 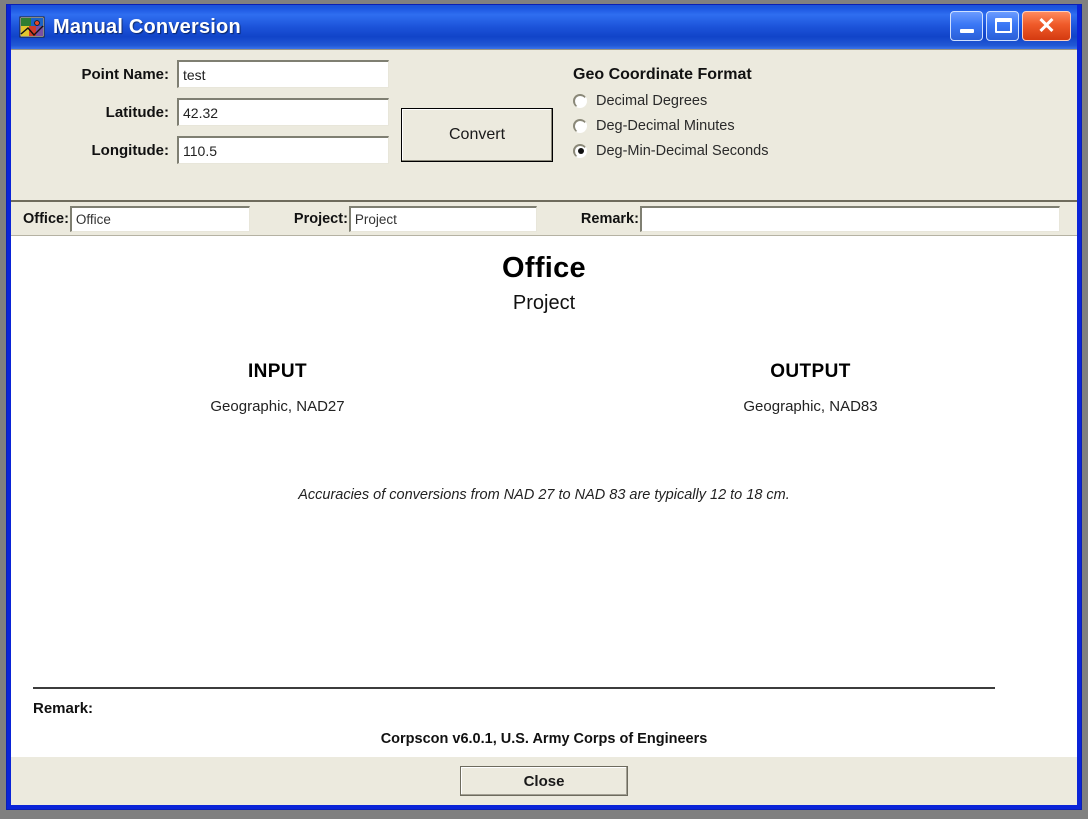 I want to click on close-button: Close, so click(x=544, y=781).